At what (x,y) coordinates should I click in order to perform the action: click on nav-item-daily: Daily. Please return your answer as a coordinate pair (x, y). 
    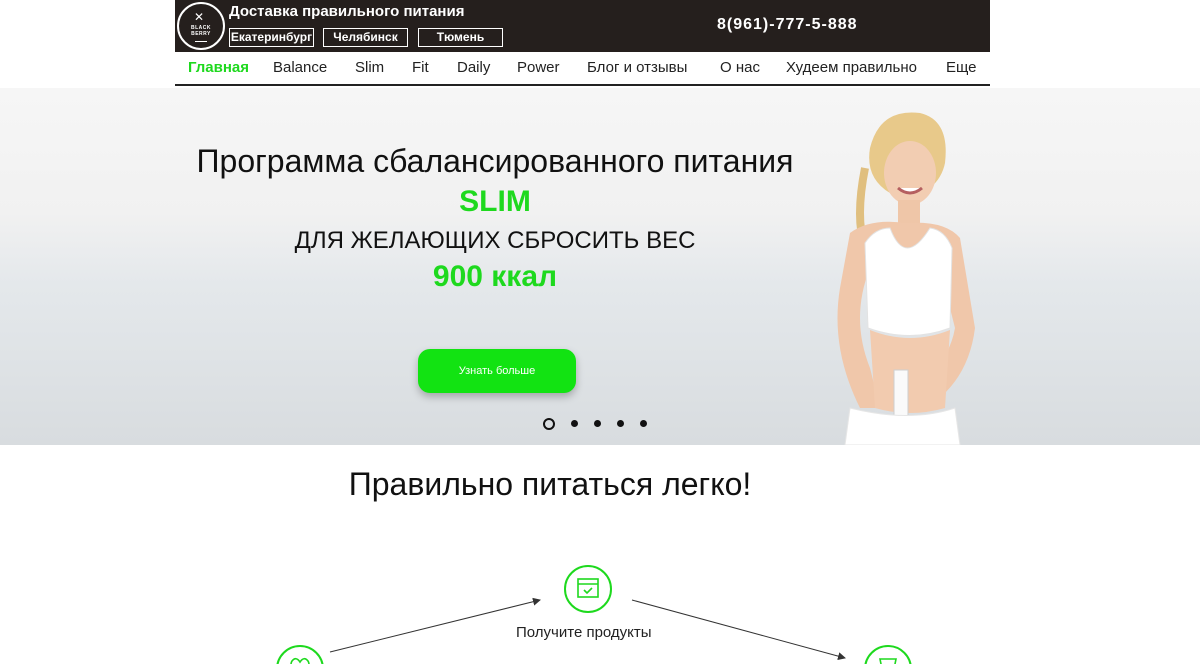
    Looking at the image, I should click on (473, 67).